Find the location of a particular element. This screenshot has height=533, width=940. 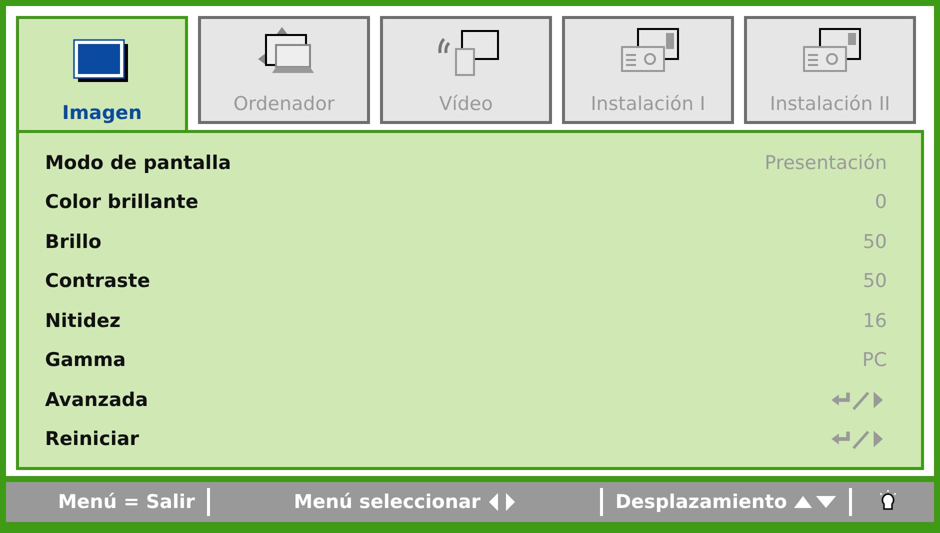

setting-label: Contraste is located at coordinates (97, 281).